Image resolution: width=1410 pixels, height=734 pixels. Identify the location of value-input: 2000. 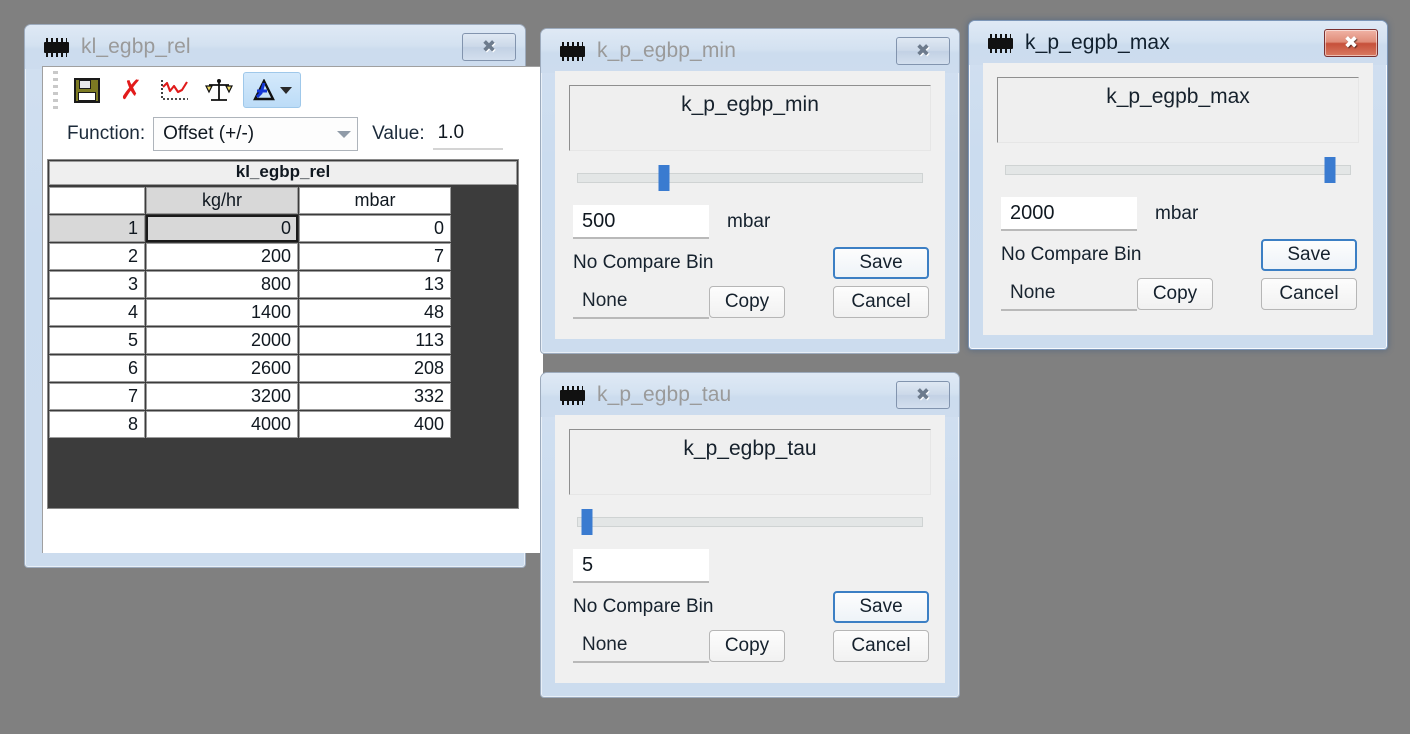
(1069, 214).